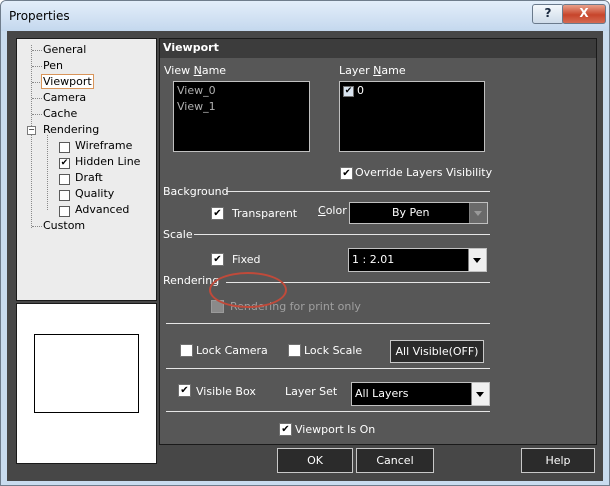 The image size is (610, 486). Describe the element at coordinates (360, 90) in the screenshot. I see `layer-item: 0` at that location.